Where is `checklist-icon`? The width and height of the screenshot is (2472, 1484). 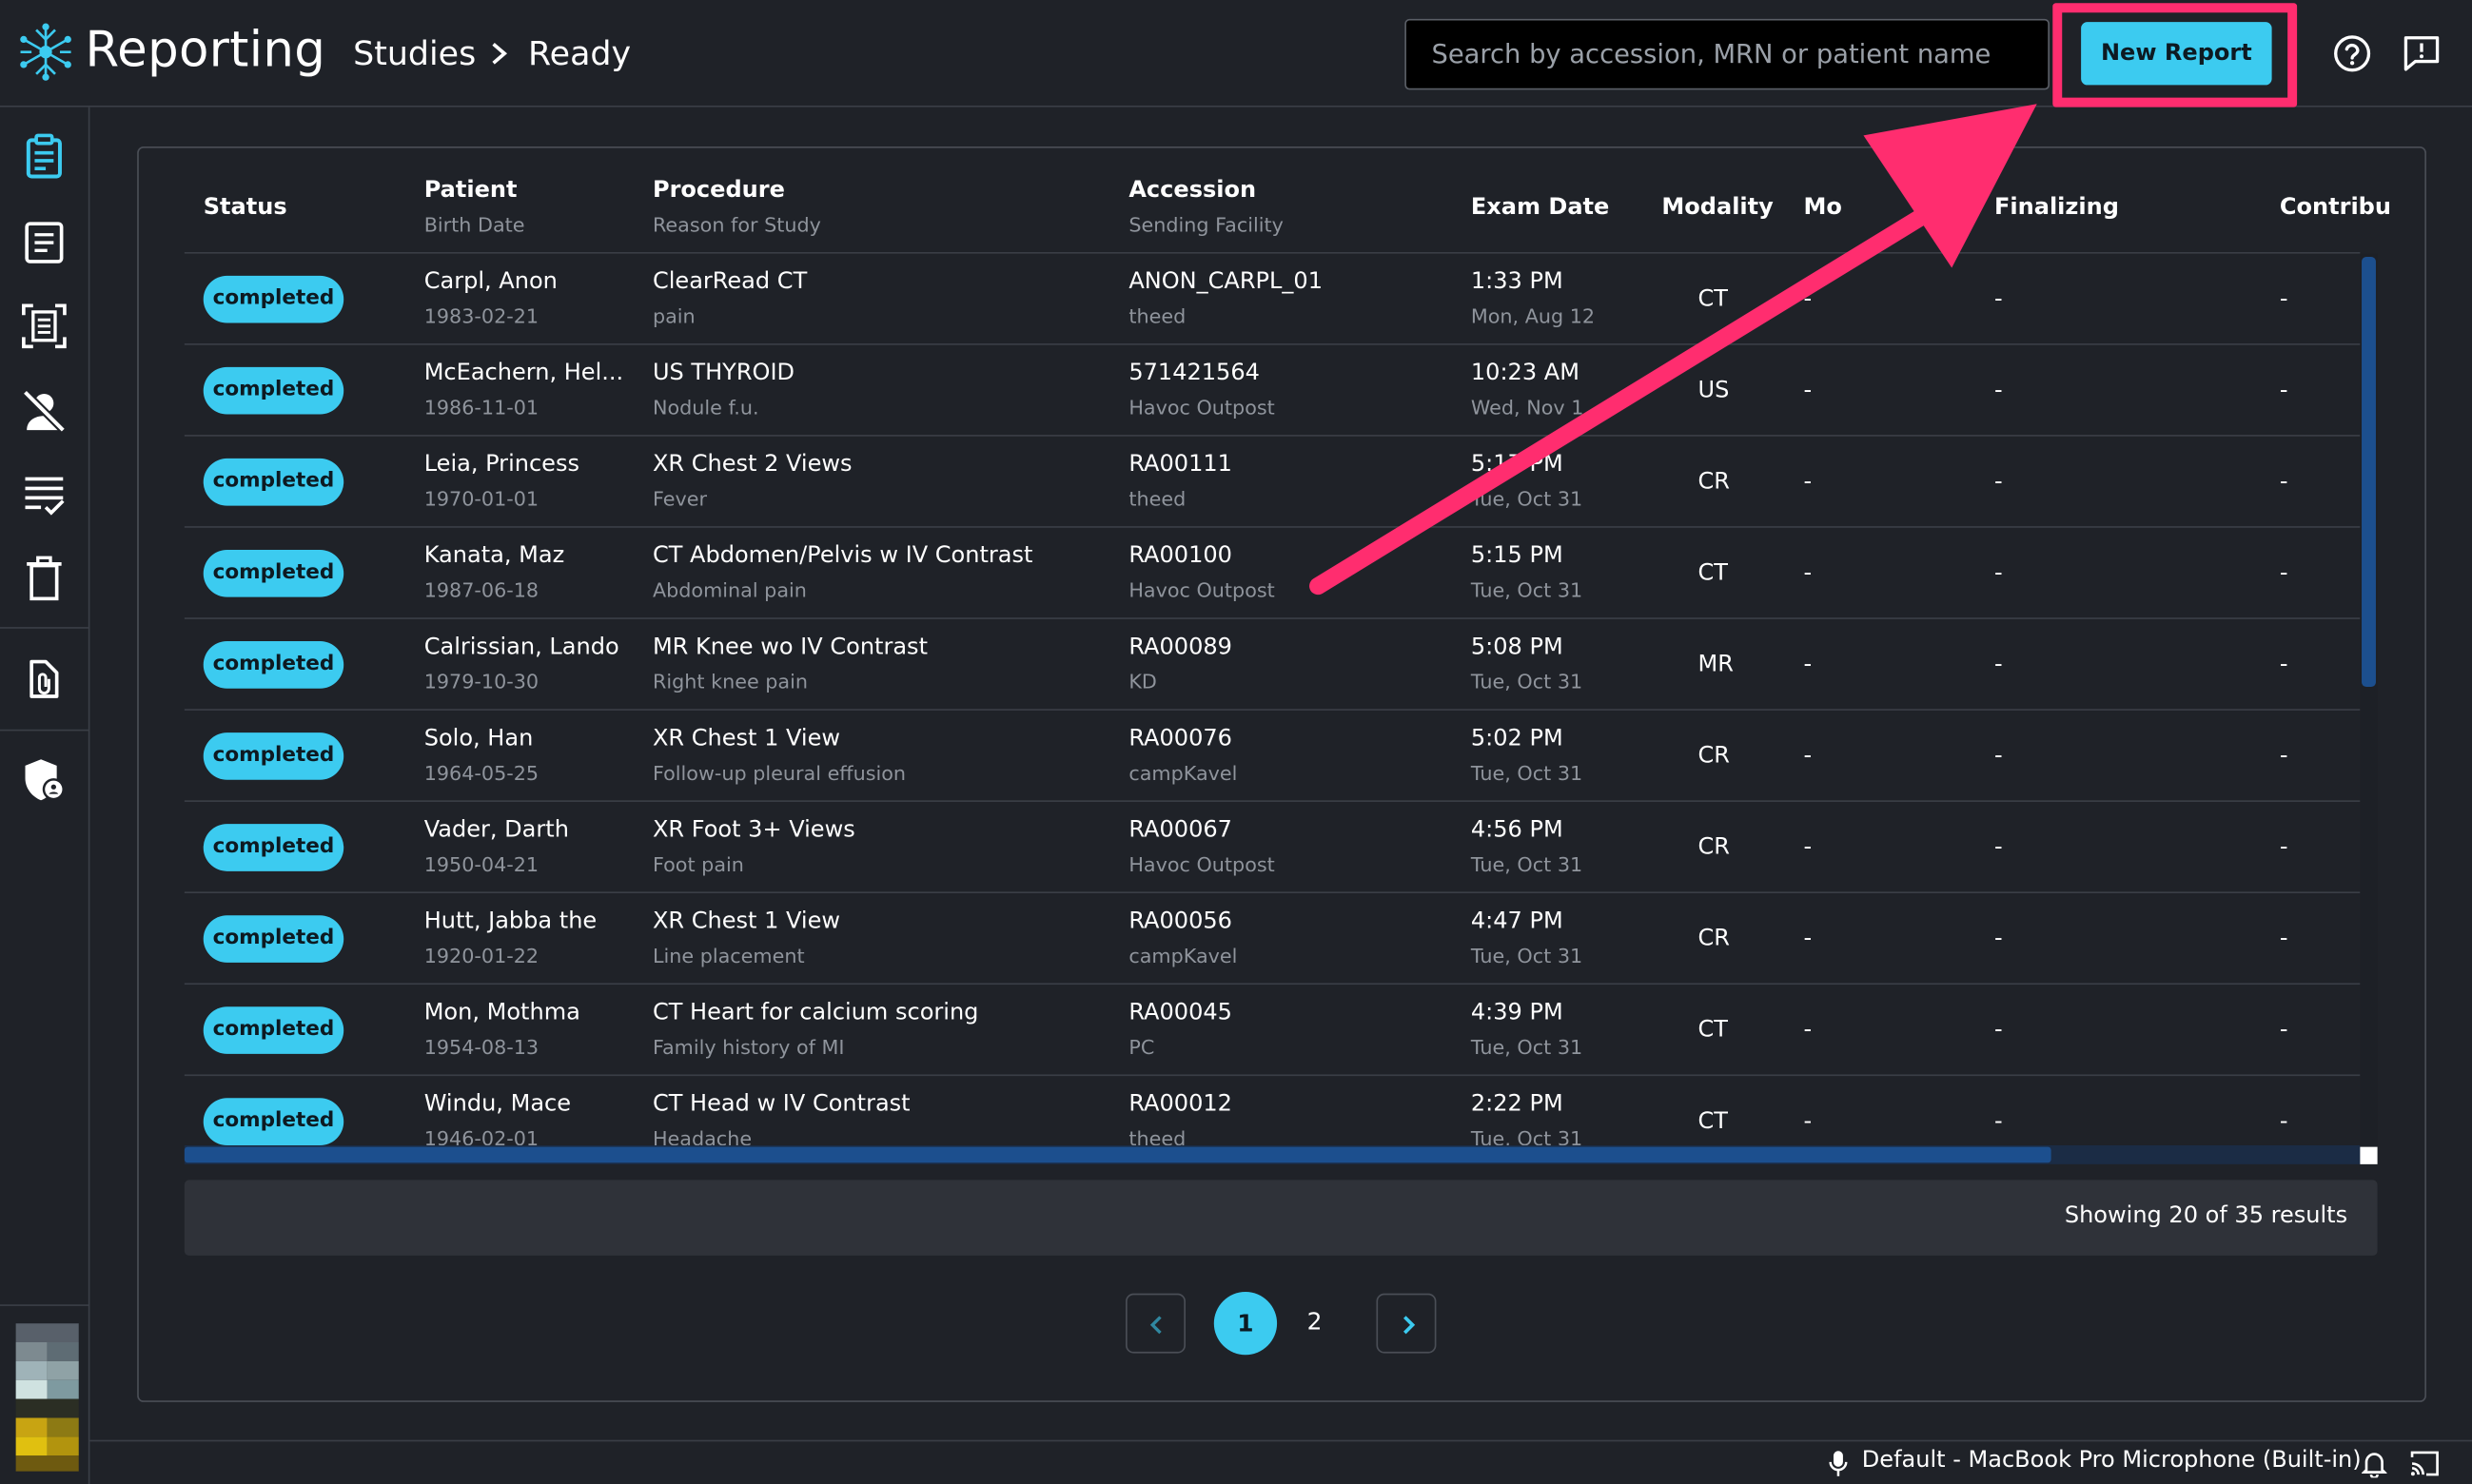 checklist-icon is located at coordinates (45, 494).